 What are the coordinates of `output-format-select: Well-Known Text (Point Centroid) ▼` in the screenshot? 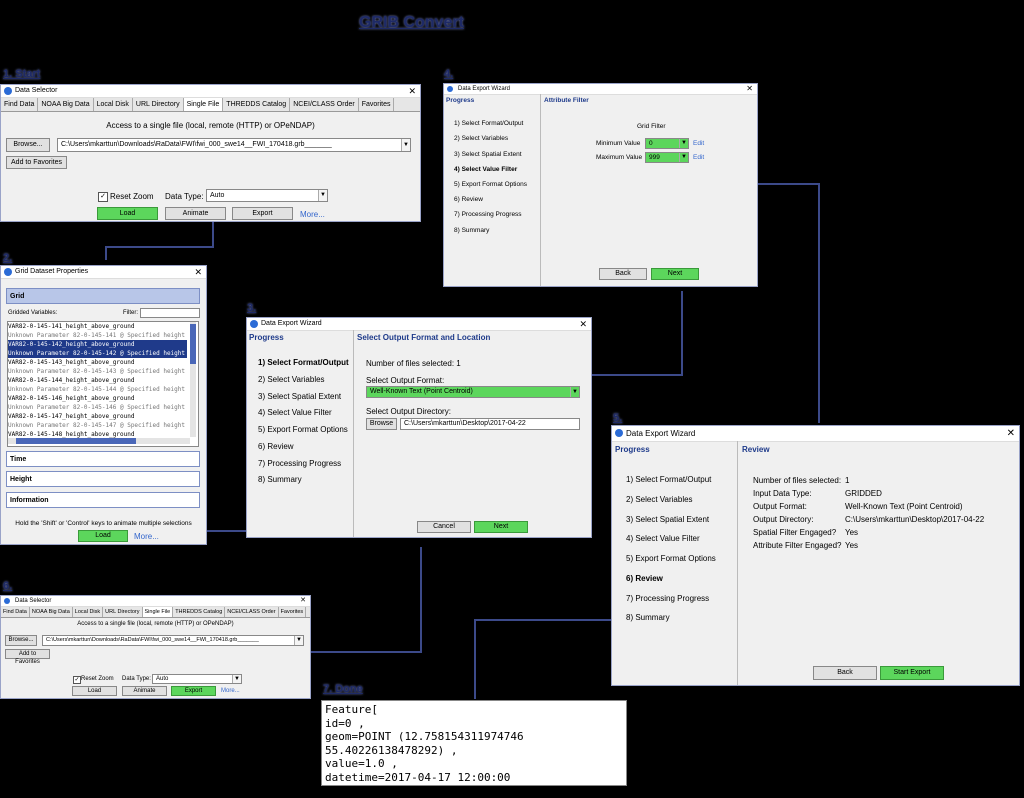 It's located at (473, 392).